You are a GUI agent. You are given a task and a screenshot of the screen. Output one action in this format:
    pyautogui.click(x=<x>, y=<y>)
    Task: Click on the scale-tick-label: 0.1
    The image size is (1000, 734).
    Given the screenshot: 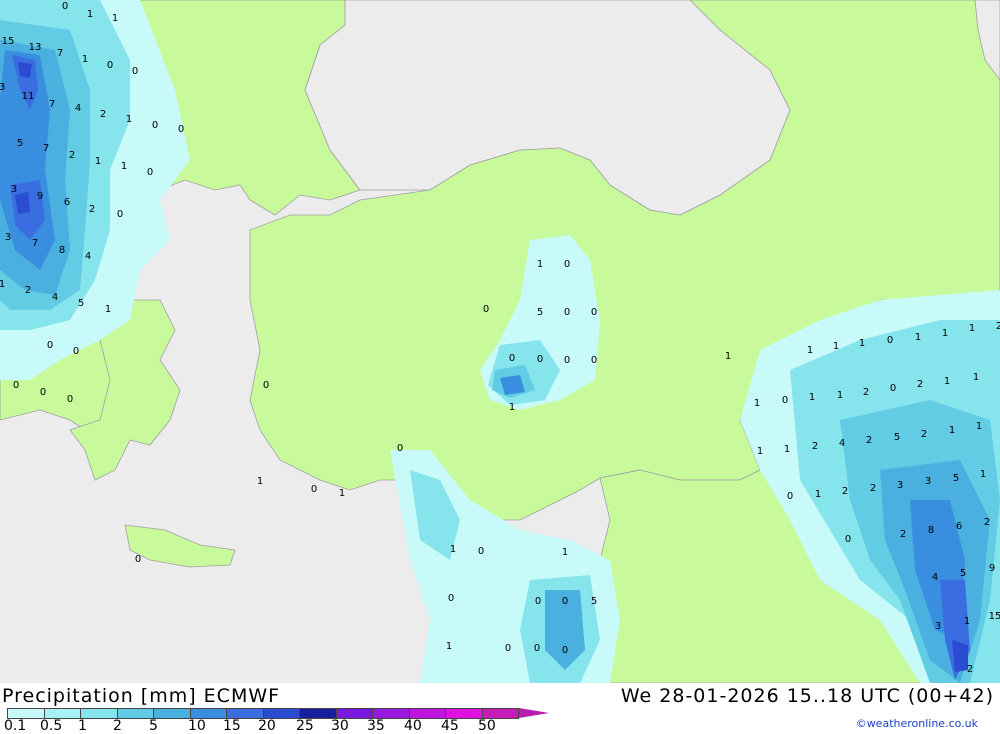 What is the action you would take?
    pyautogui.click(x=15, y=726)
    